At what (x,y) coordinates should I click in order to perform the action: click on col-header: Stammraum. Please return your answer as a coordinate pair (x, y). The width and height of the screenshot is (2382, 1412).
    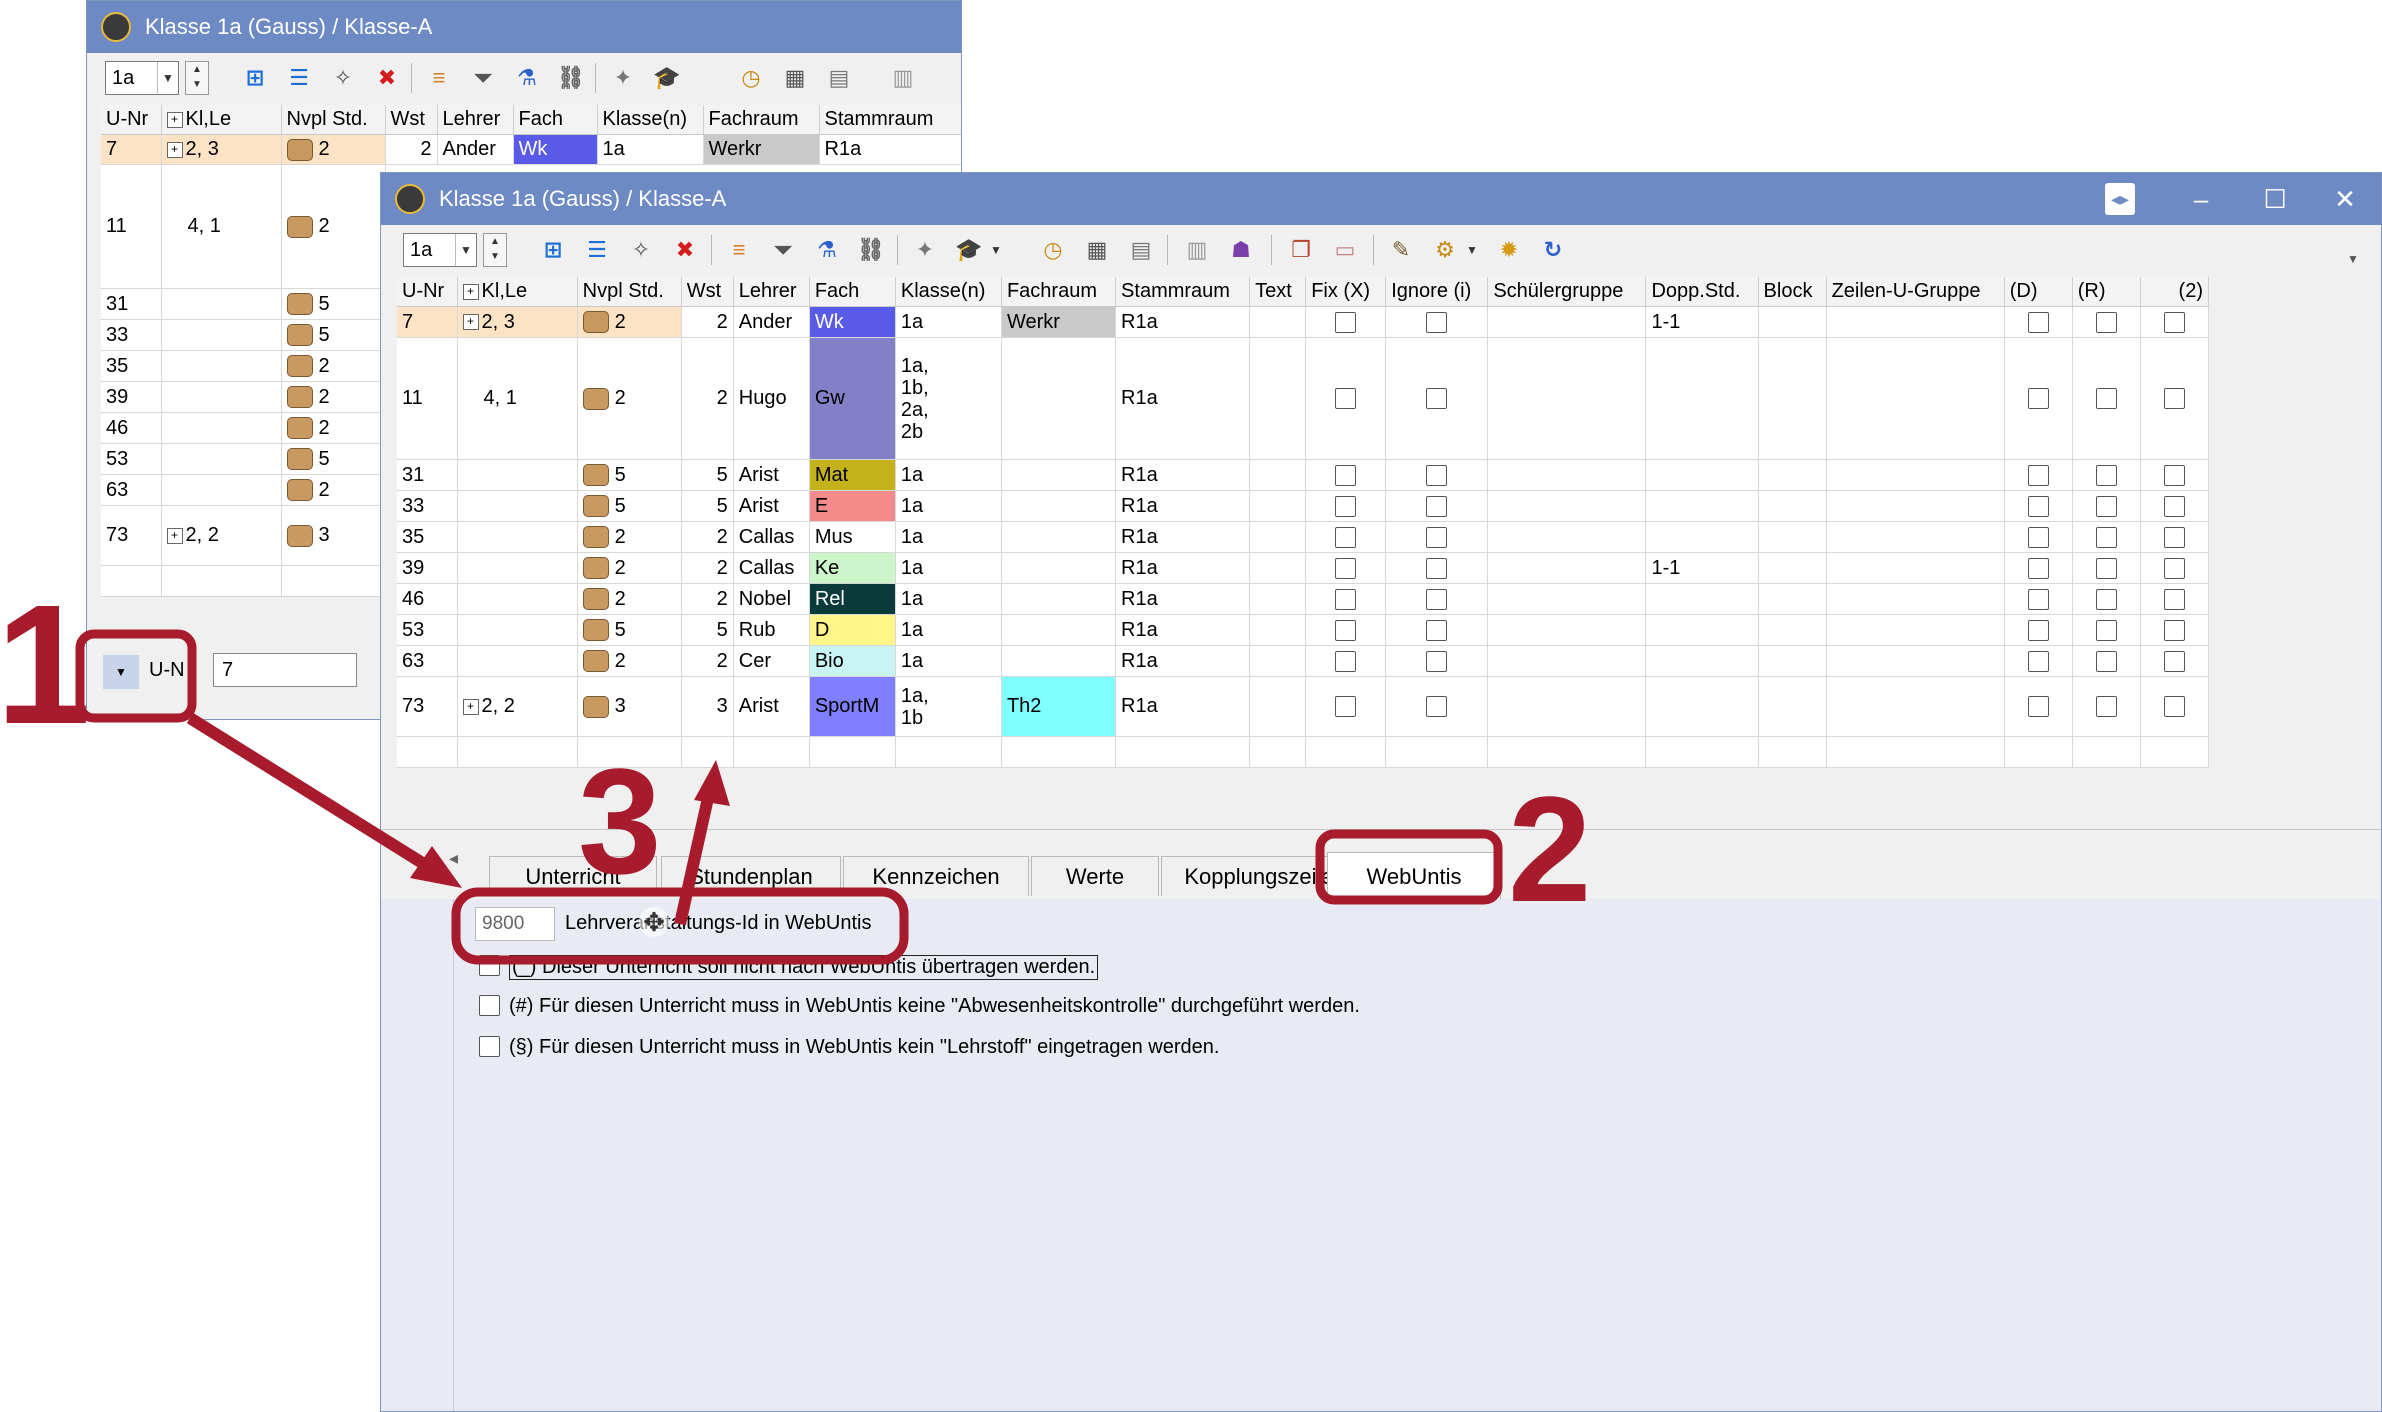
    Looking at the image, I should click on (1183, 292).